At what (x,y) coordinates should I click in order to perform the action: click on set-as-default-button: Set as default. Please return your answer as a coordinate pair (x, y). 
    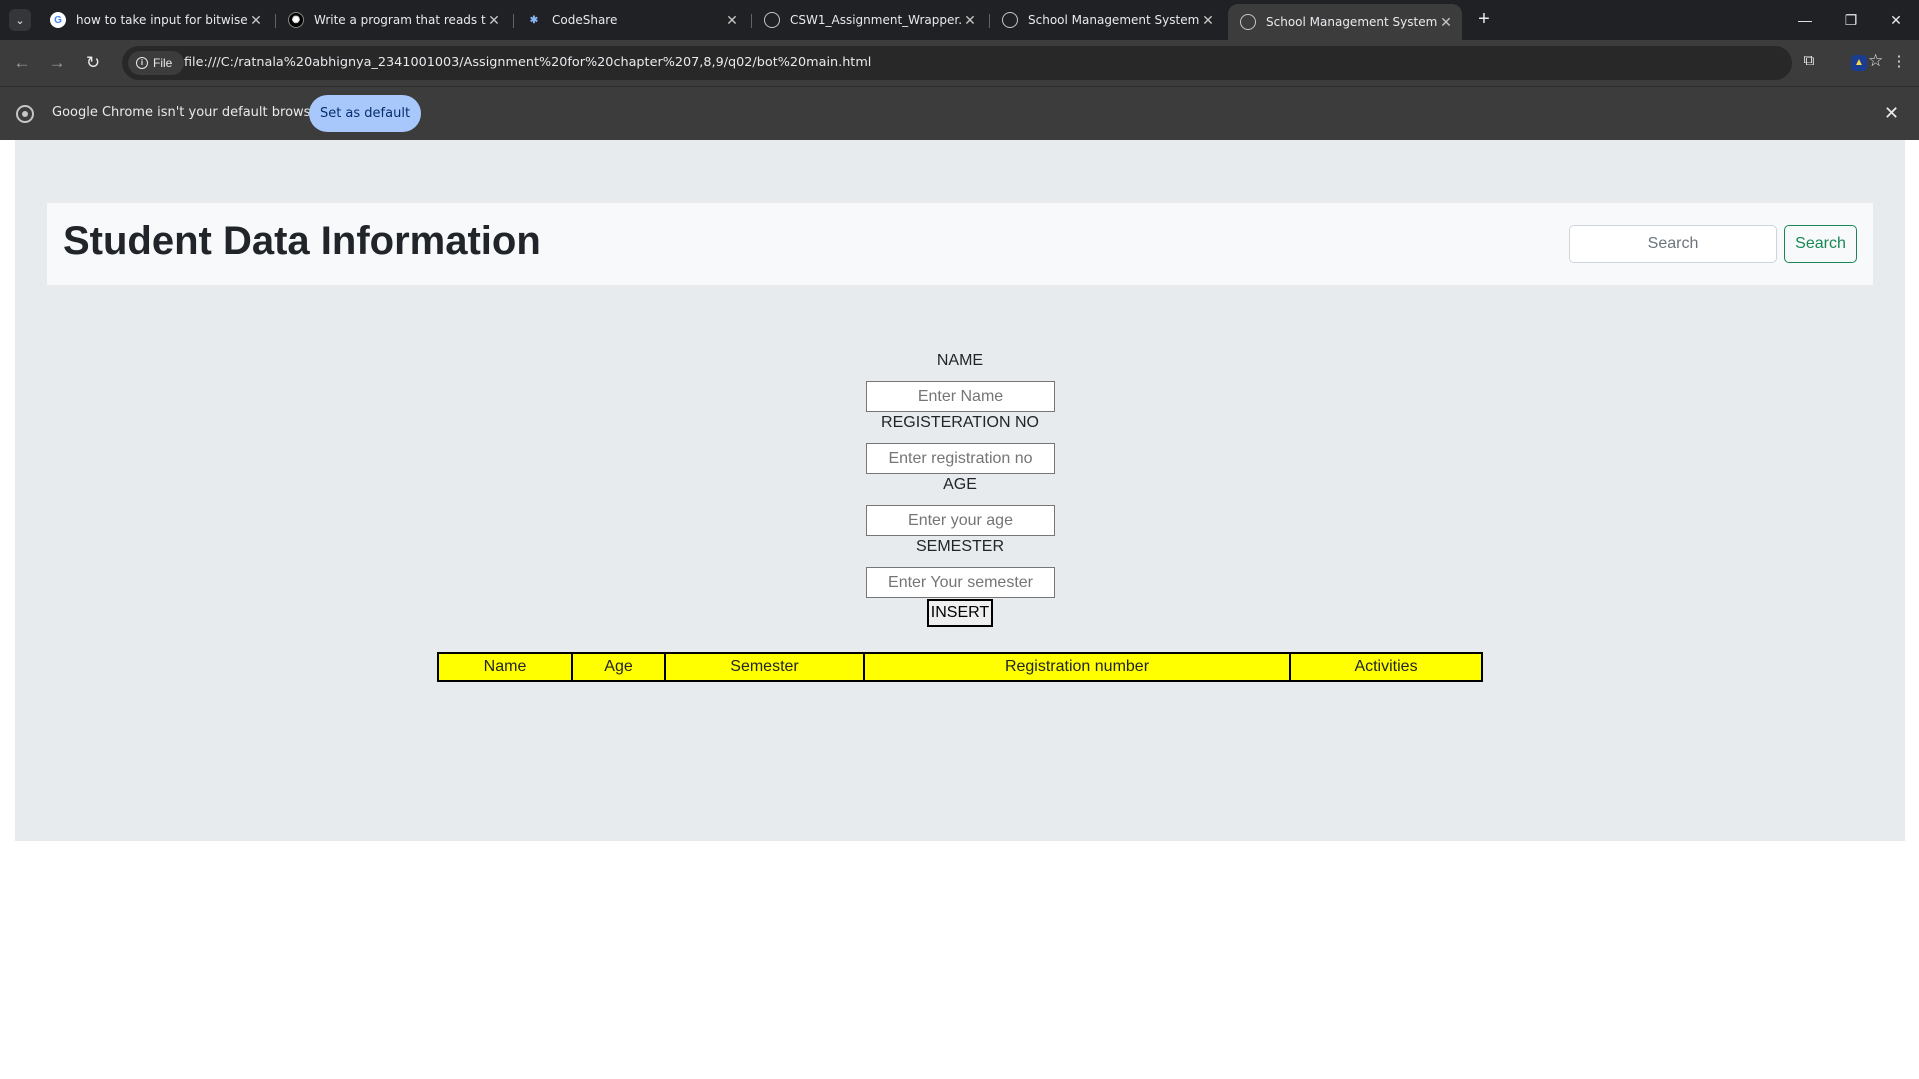
    Looking at the image, I should click on (365, 113).